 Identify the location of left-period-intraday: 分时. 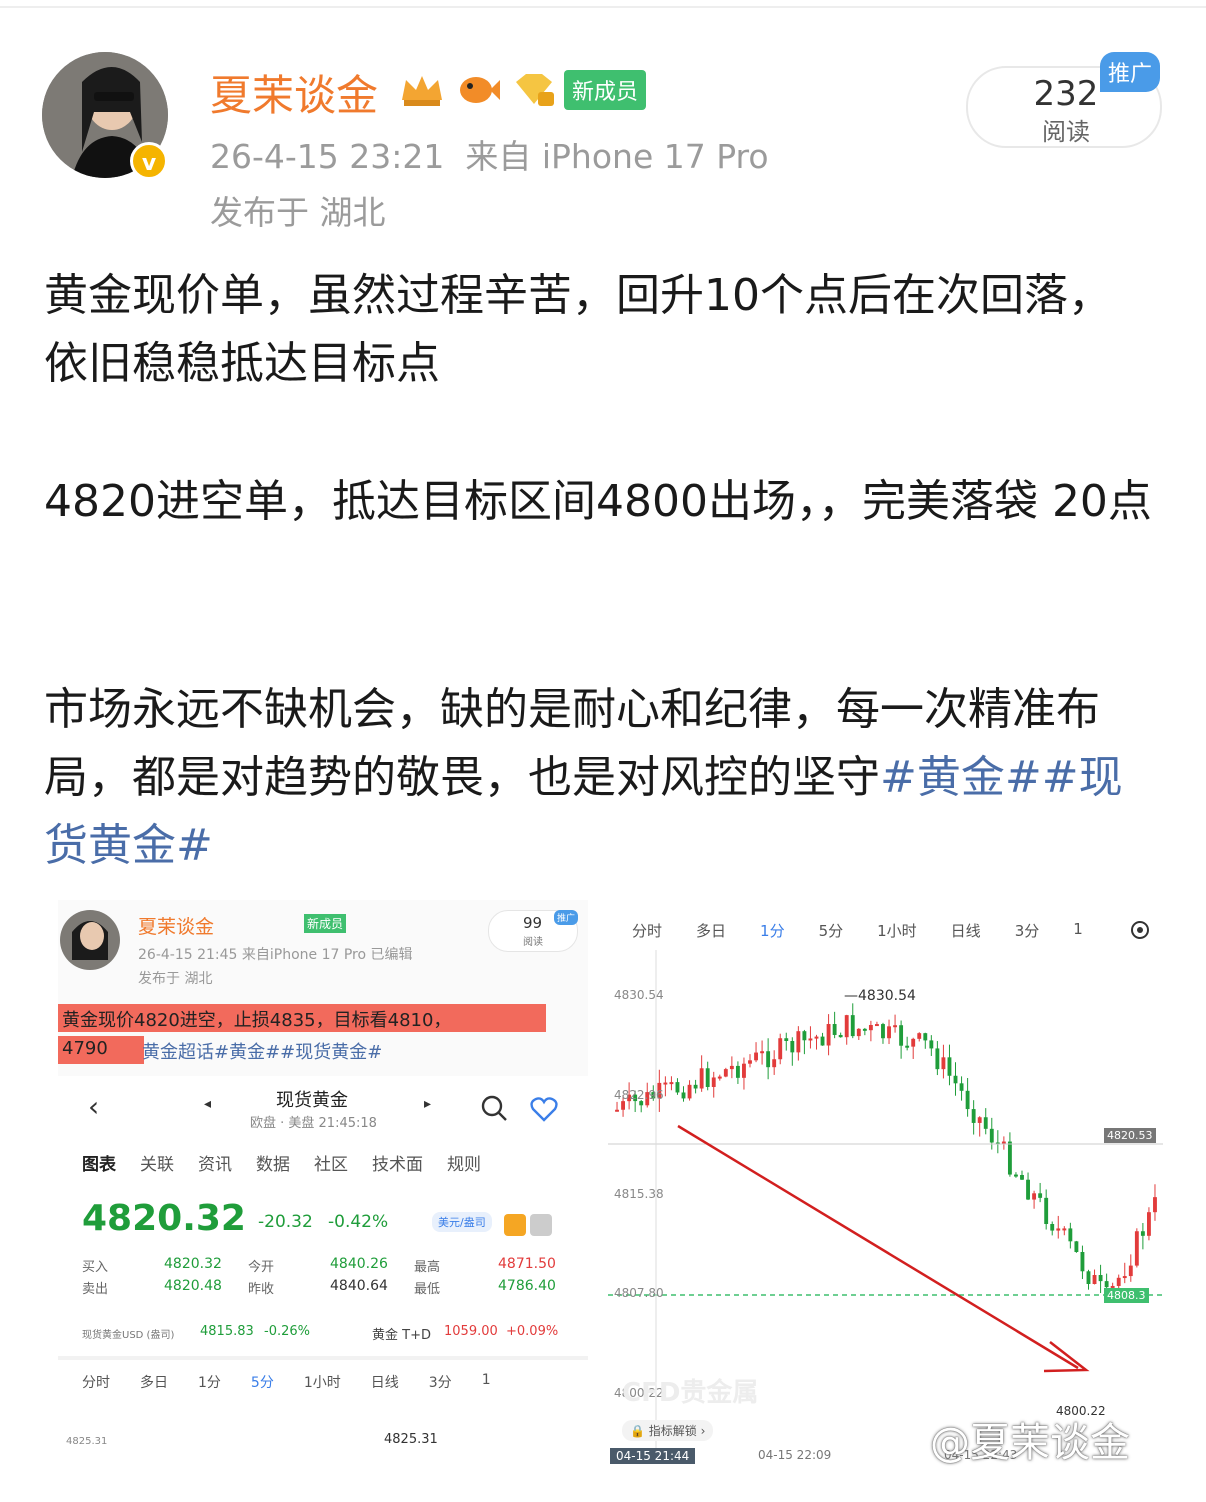
(96, 1382).